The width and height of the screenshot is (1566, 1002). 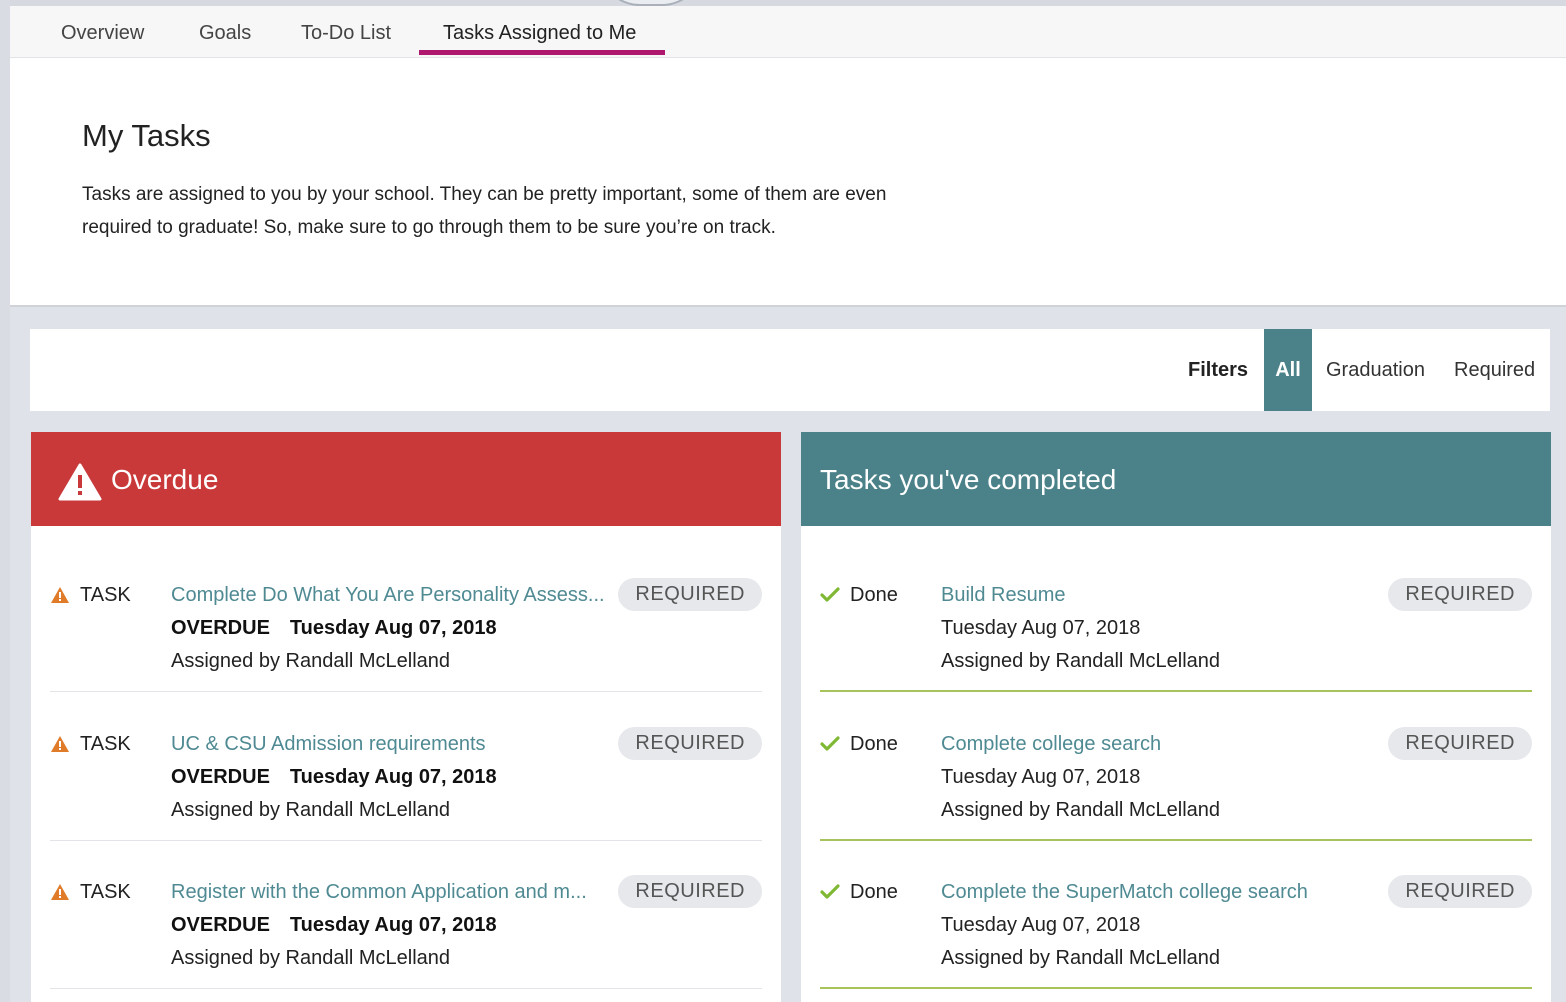 I want to click on task-title-link: UC & CSU Admission requirements, so click(x=395, y=744).